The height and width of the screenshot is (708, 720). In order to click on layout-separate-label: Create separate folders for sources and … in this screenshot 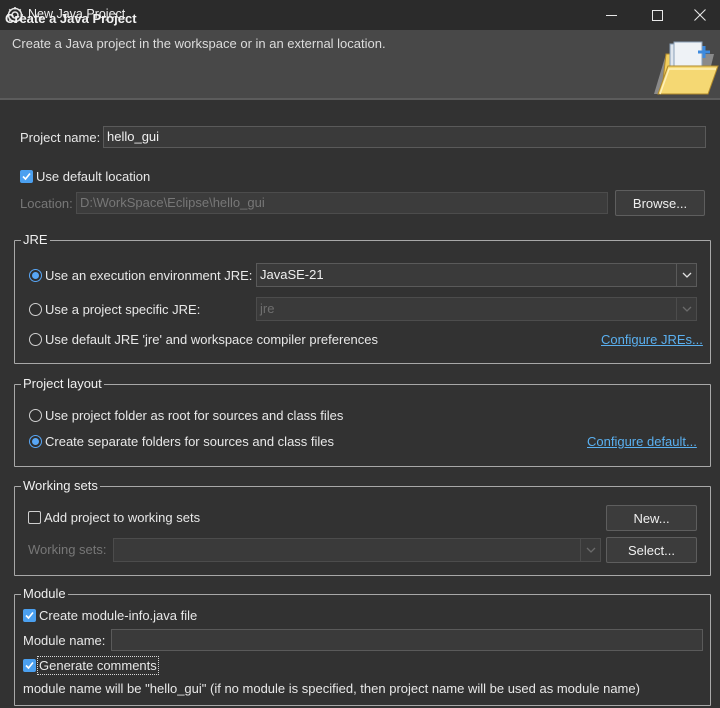, I will do `click(190, 441)`.